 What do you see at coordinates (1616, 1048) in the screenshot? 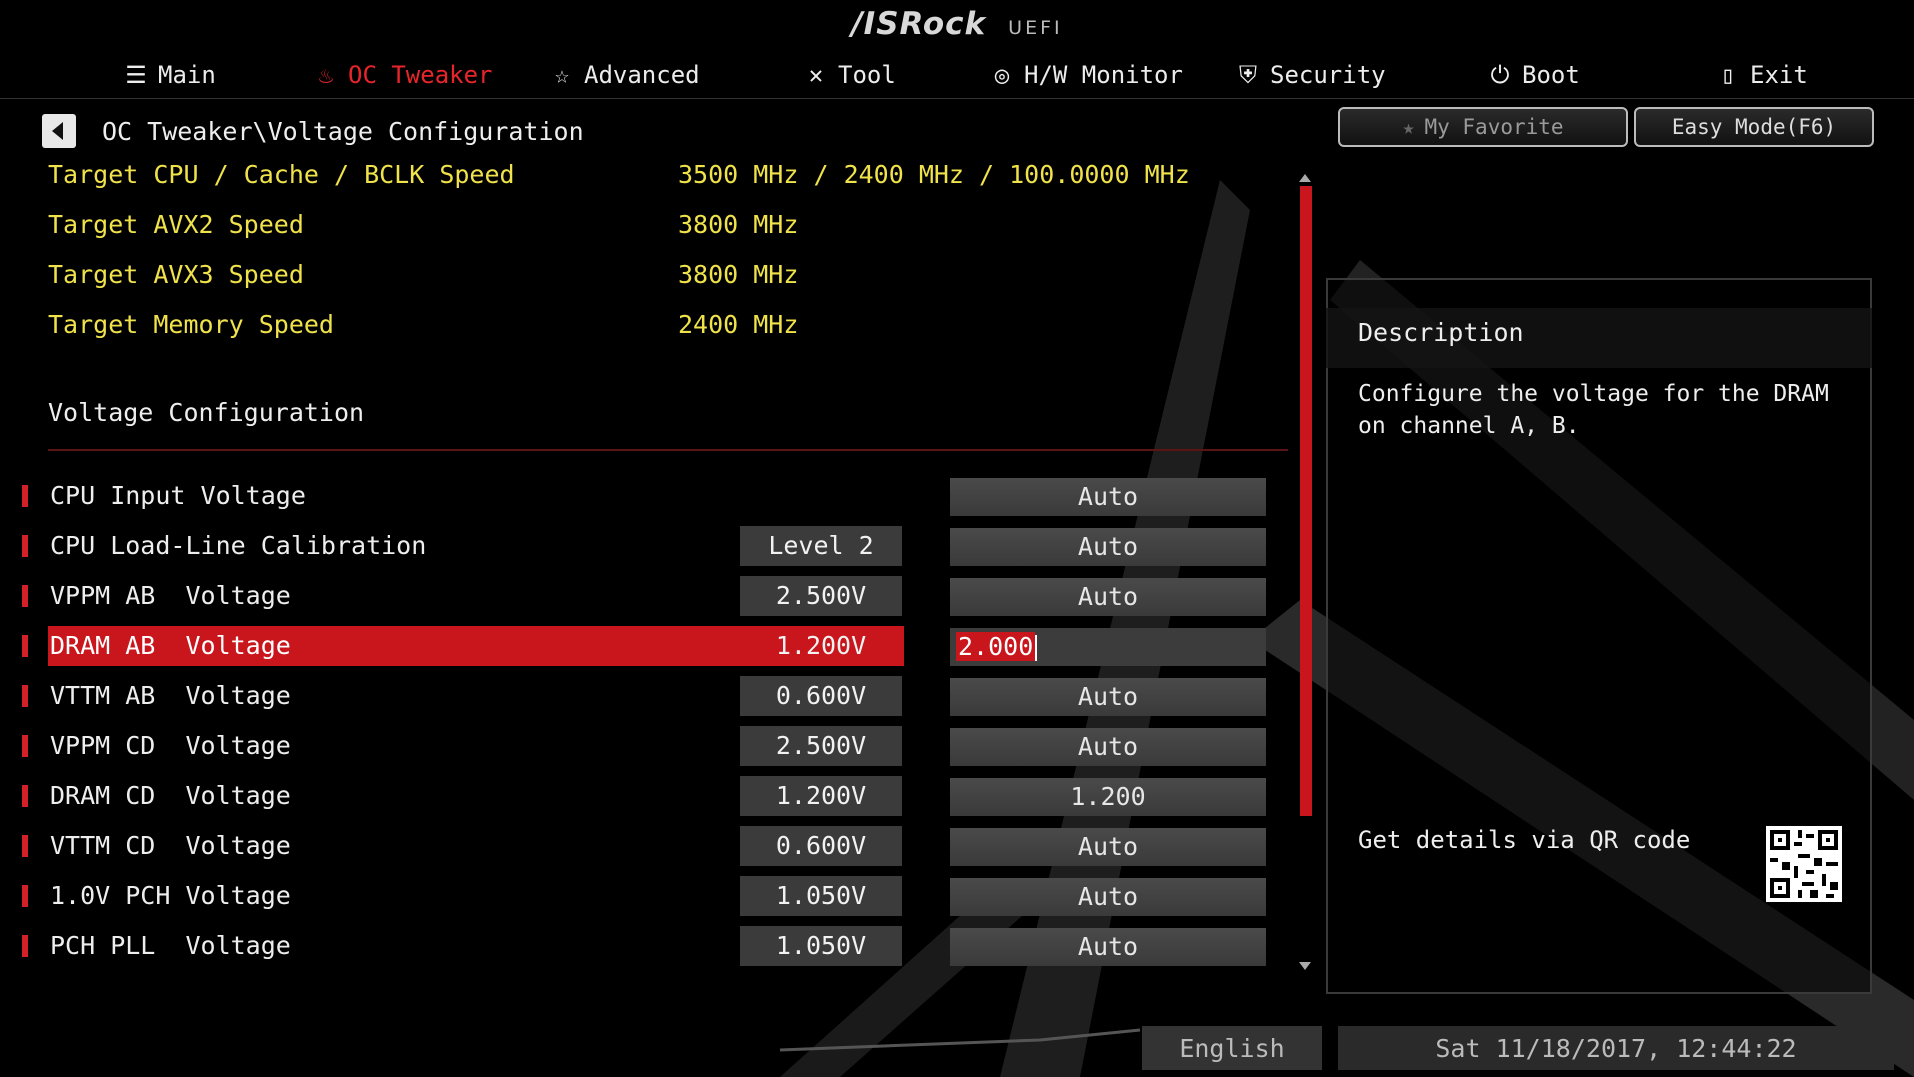
I see `date-time-display: Sat 11/18/2017, 12:44:22` at bounding box center [1616, 1048].